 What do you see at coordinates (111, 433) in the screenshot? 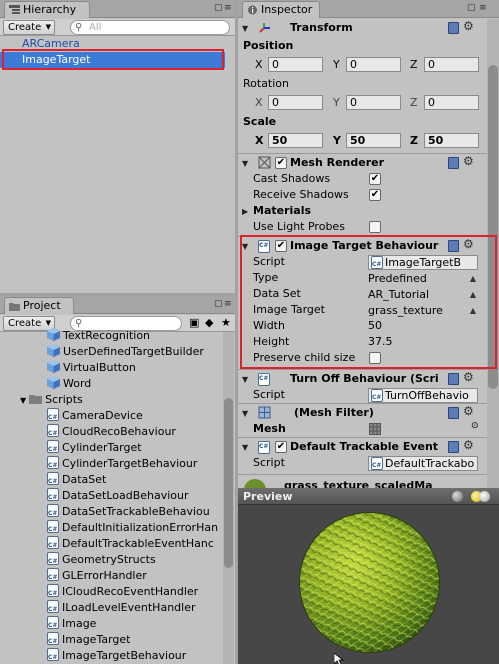
I see `list-item: CloudRecoBehaviour` at bounding box center [111, 433].